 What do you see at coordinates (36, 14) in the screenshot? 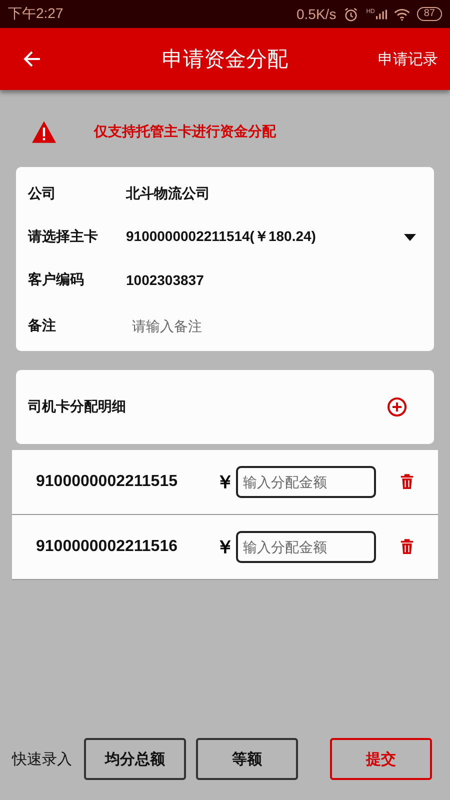
I see `status-time: 下午2:27` at bounding box center [36, 14].